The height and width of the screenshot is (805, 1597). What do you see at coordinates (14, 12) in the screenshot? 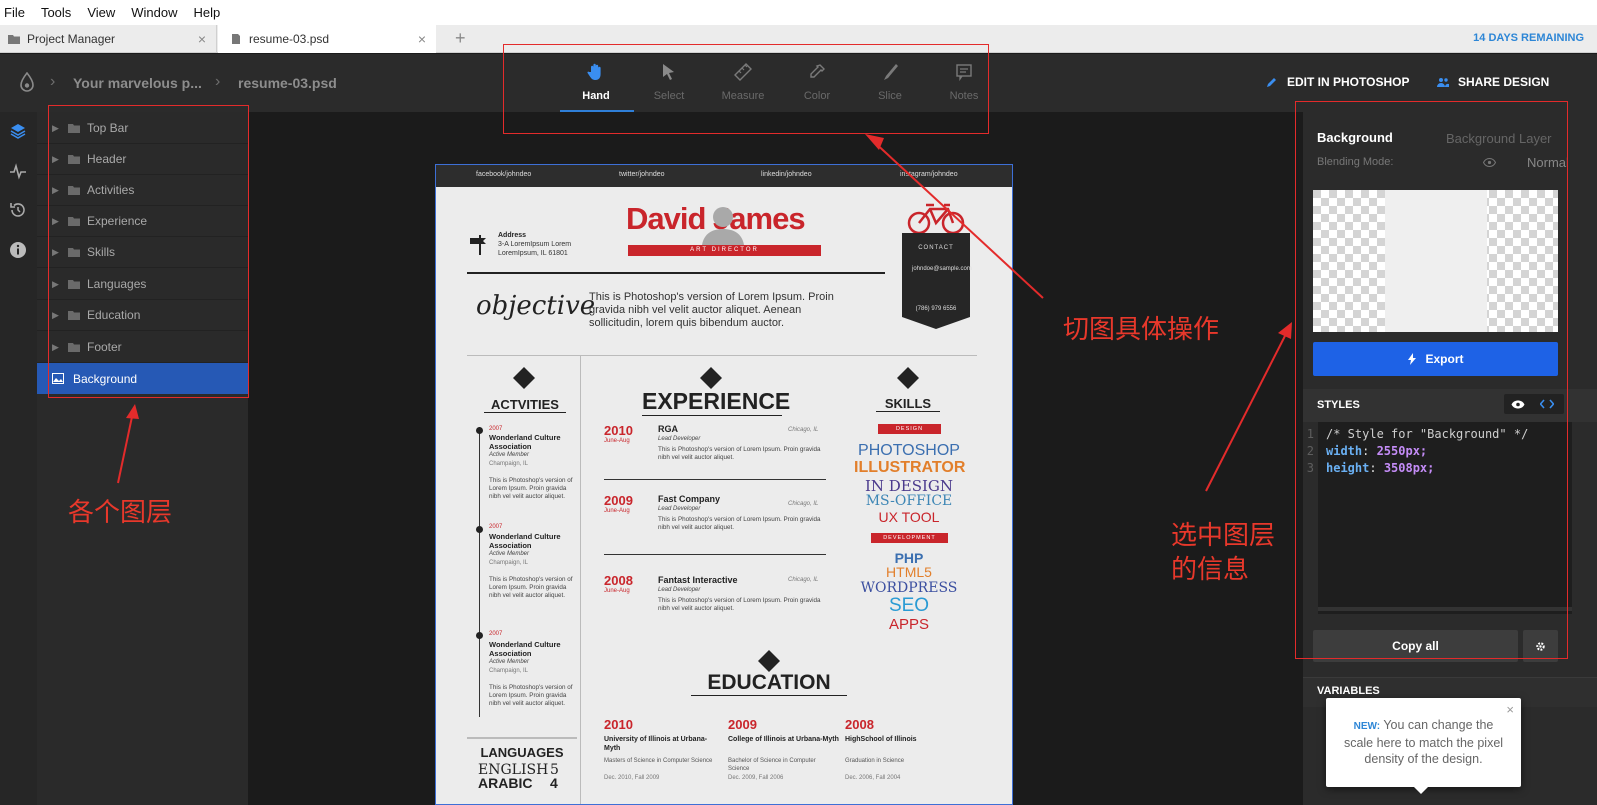
I see `menu-file: File` at bounding box center [14, 12].